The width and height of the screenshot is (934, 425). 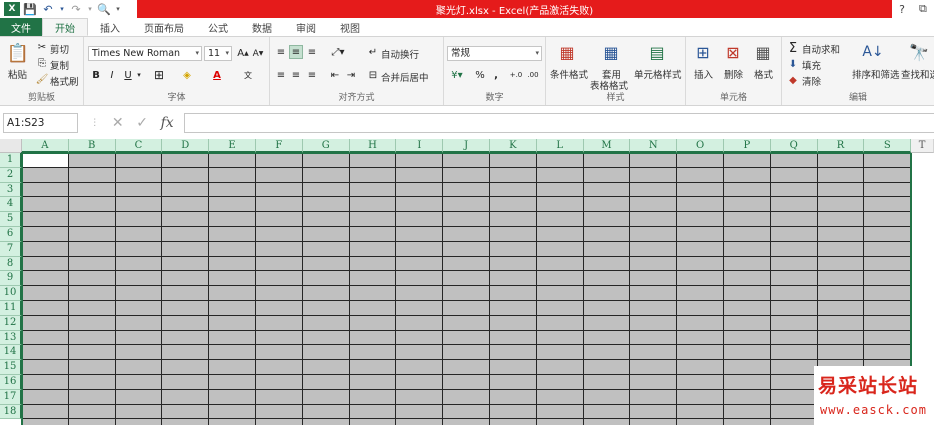 I want to click on decrease-indent-icon: ⇤, so click(x=335, y=75).